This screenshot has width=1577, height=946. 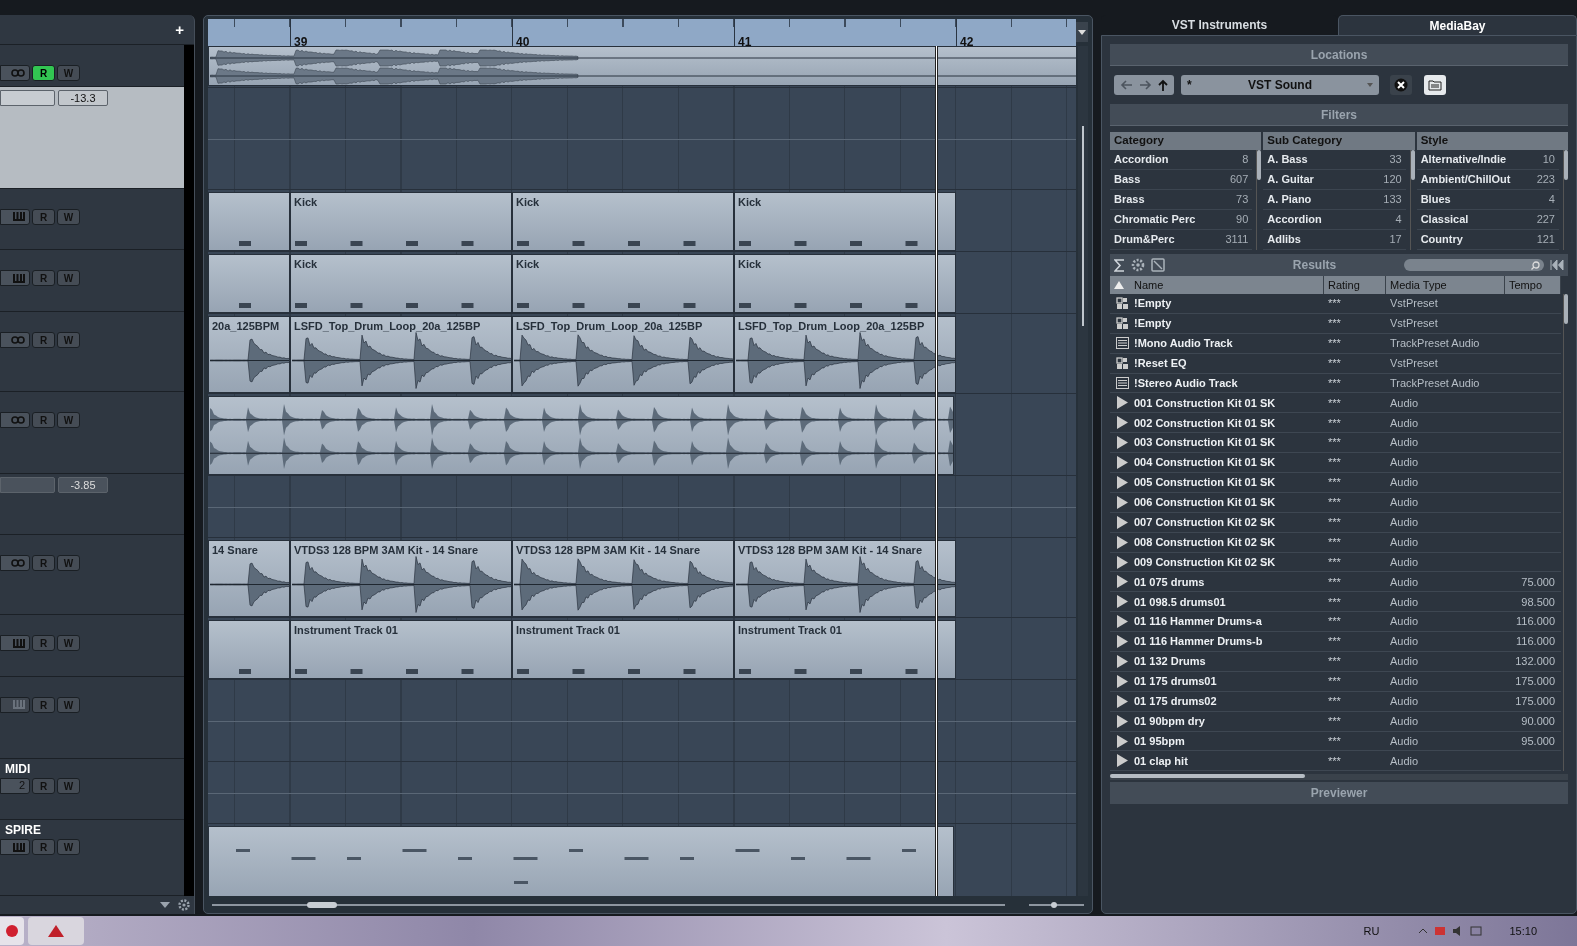 I want to click on fader-value: -3.85, so click(x=83, y=484).